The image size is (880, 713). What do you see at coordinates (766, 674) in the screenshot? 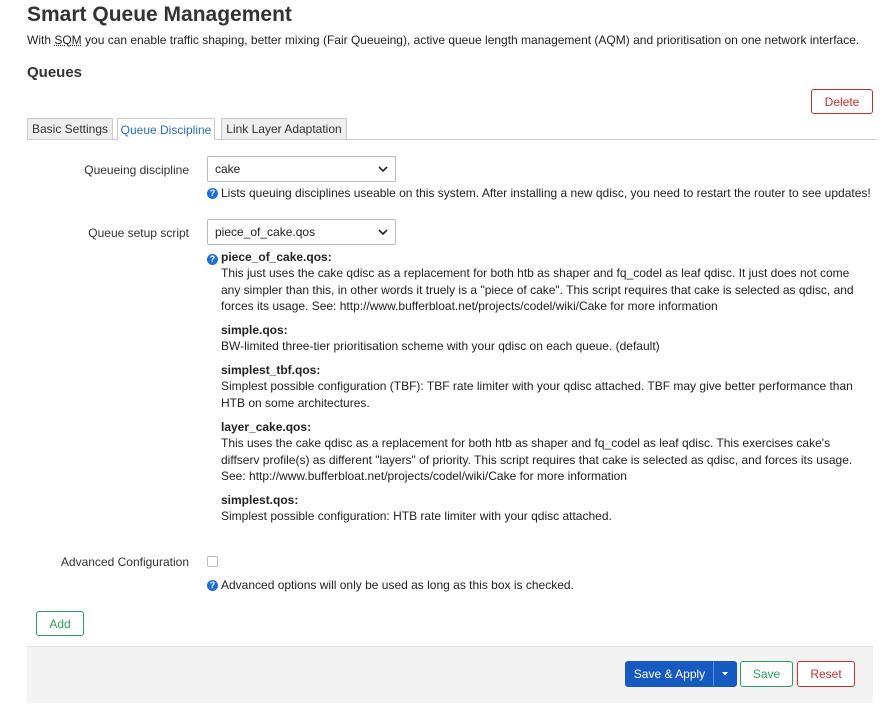
I see `save-button: Save` at bounding box center [766, 674].